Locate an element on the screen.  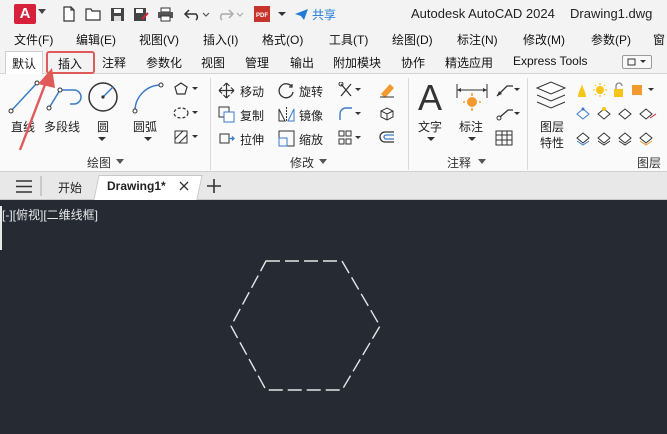
layer-state-icons is located at coordinates (620, 90).